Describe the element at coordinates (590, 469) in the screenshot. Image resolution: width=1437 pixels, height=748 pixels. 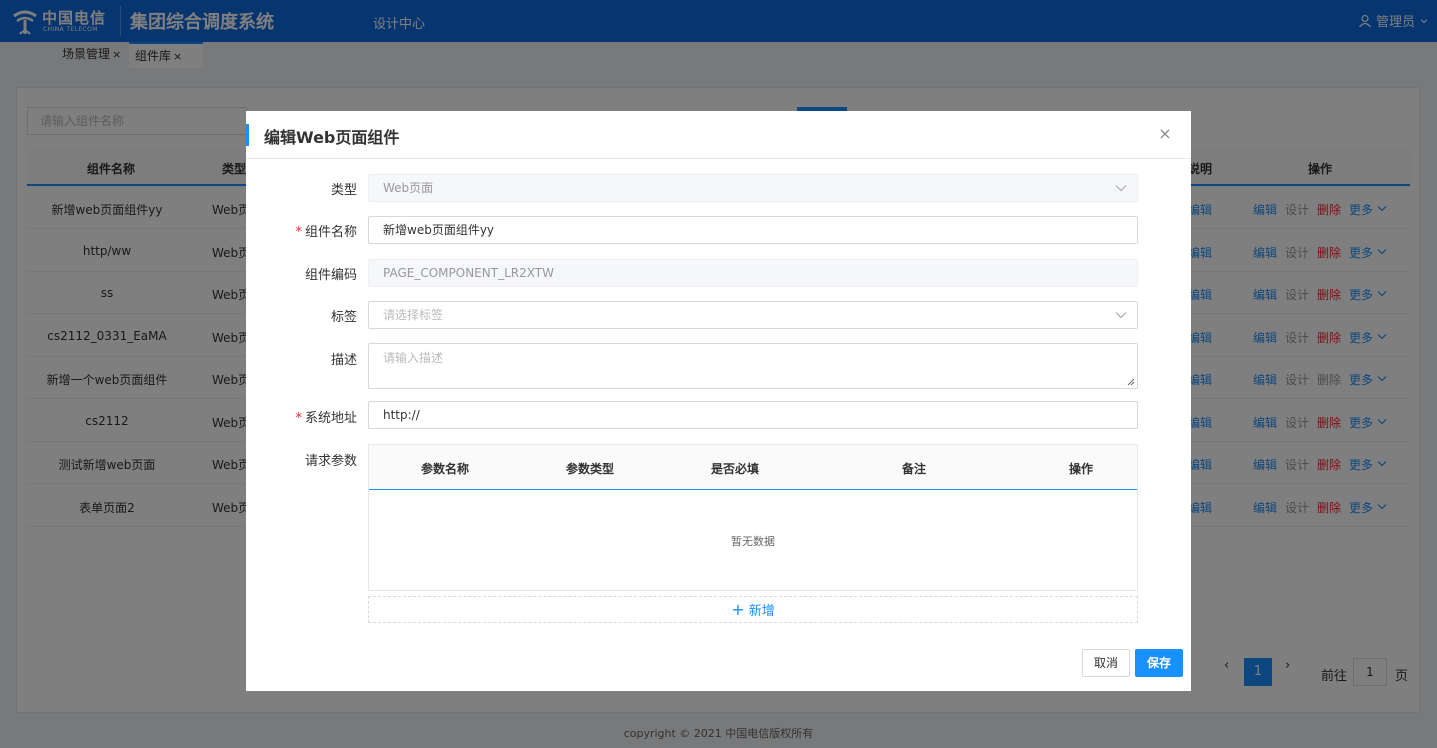
I see `params-column-type: 参数类型` at that location.